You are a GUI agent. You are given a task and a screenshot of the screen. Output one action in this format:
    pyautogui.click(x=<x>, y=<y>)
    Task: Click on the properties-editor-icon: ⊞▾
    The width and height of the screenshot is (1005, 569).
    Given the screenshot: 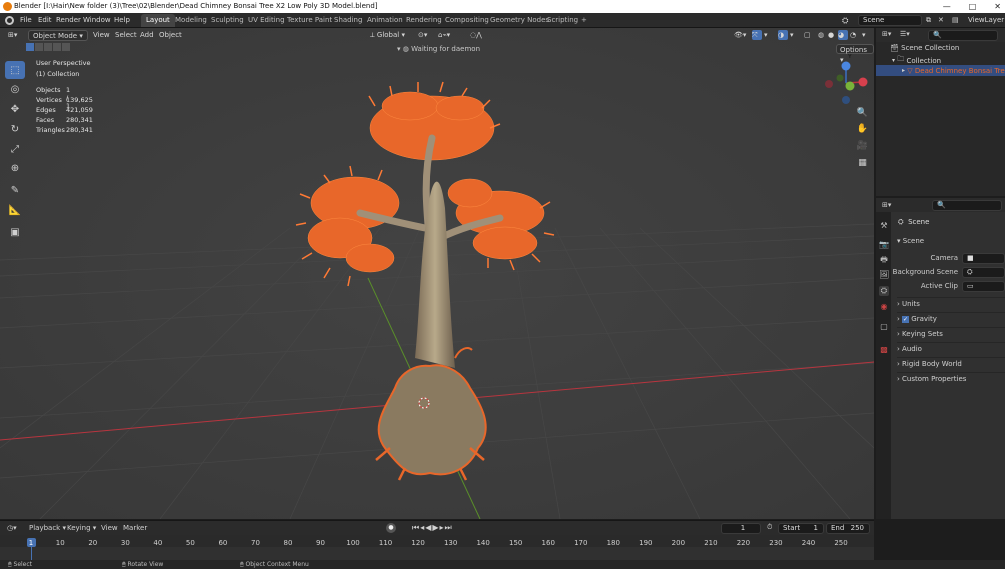 What is the action you would take?
    pyautogui.click(x=886, y=205)
    